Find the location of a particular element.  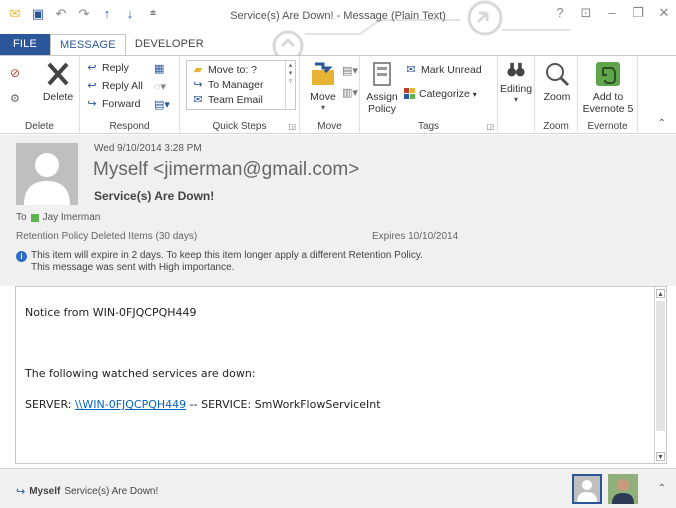

info-icon: i is located at coordinates (21, 256).